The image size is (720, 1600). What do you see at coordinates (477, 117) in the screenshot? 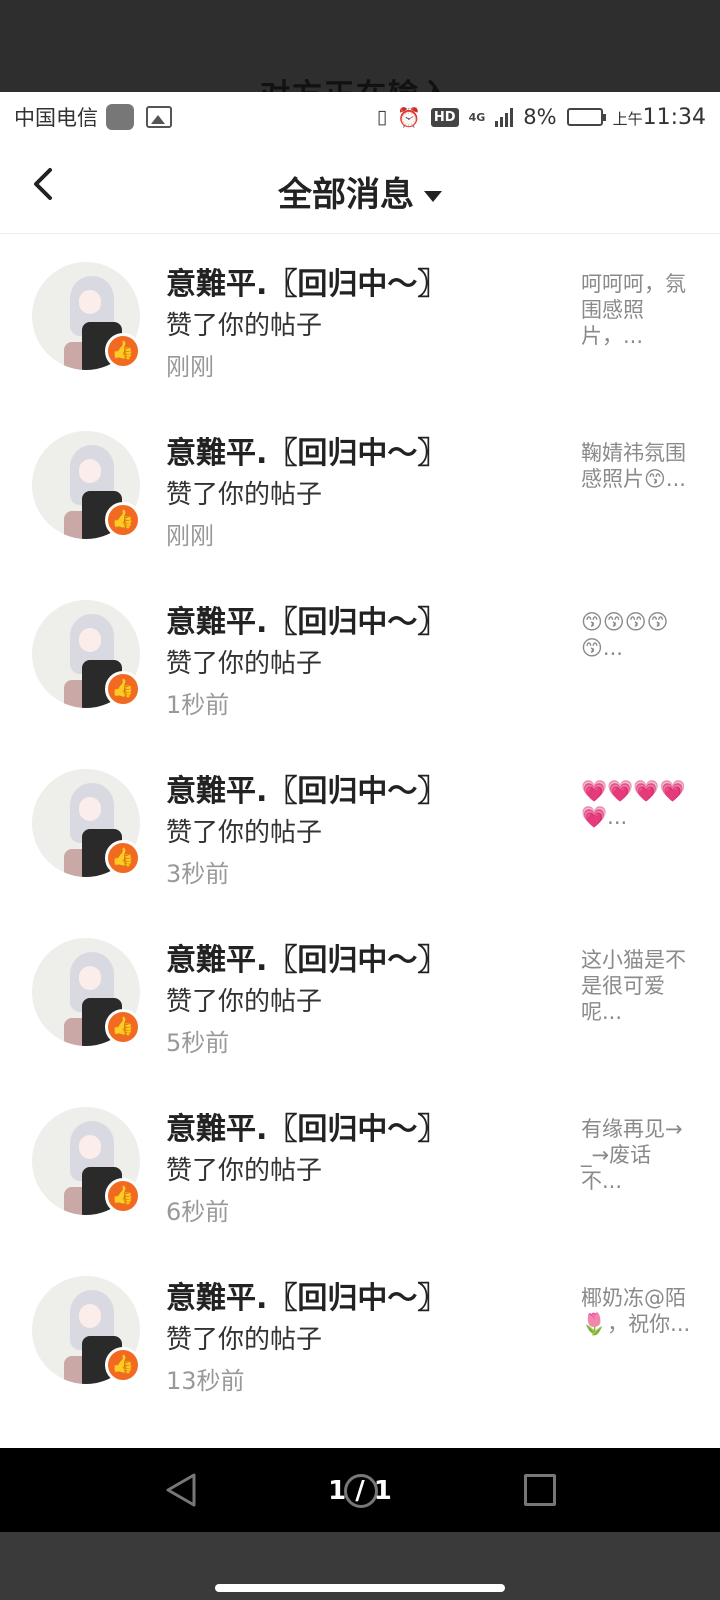
I see `network-type: 4G` at bounding box center [477, 117].